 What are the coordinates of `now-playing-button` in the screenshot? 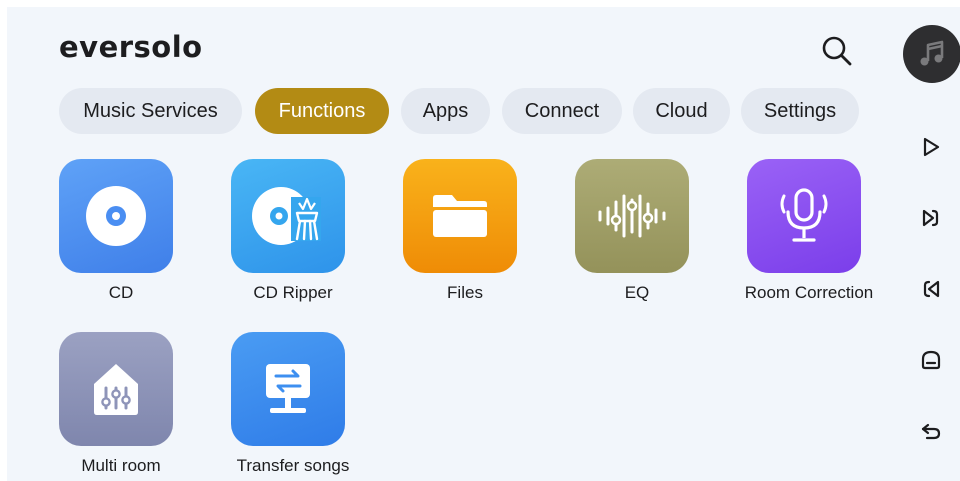 It's located at (931, 54).